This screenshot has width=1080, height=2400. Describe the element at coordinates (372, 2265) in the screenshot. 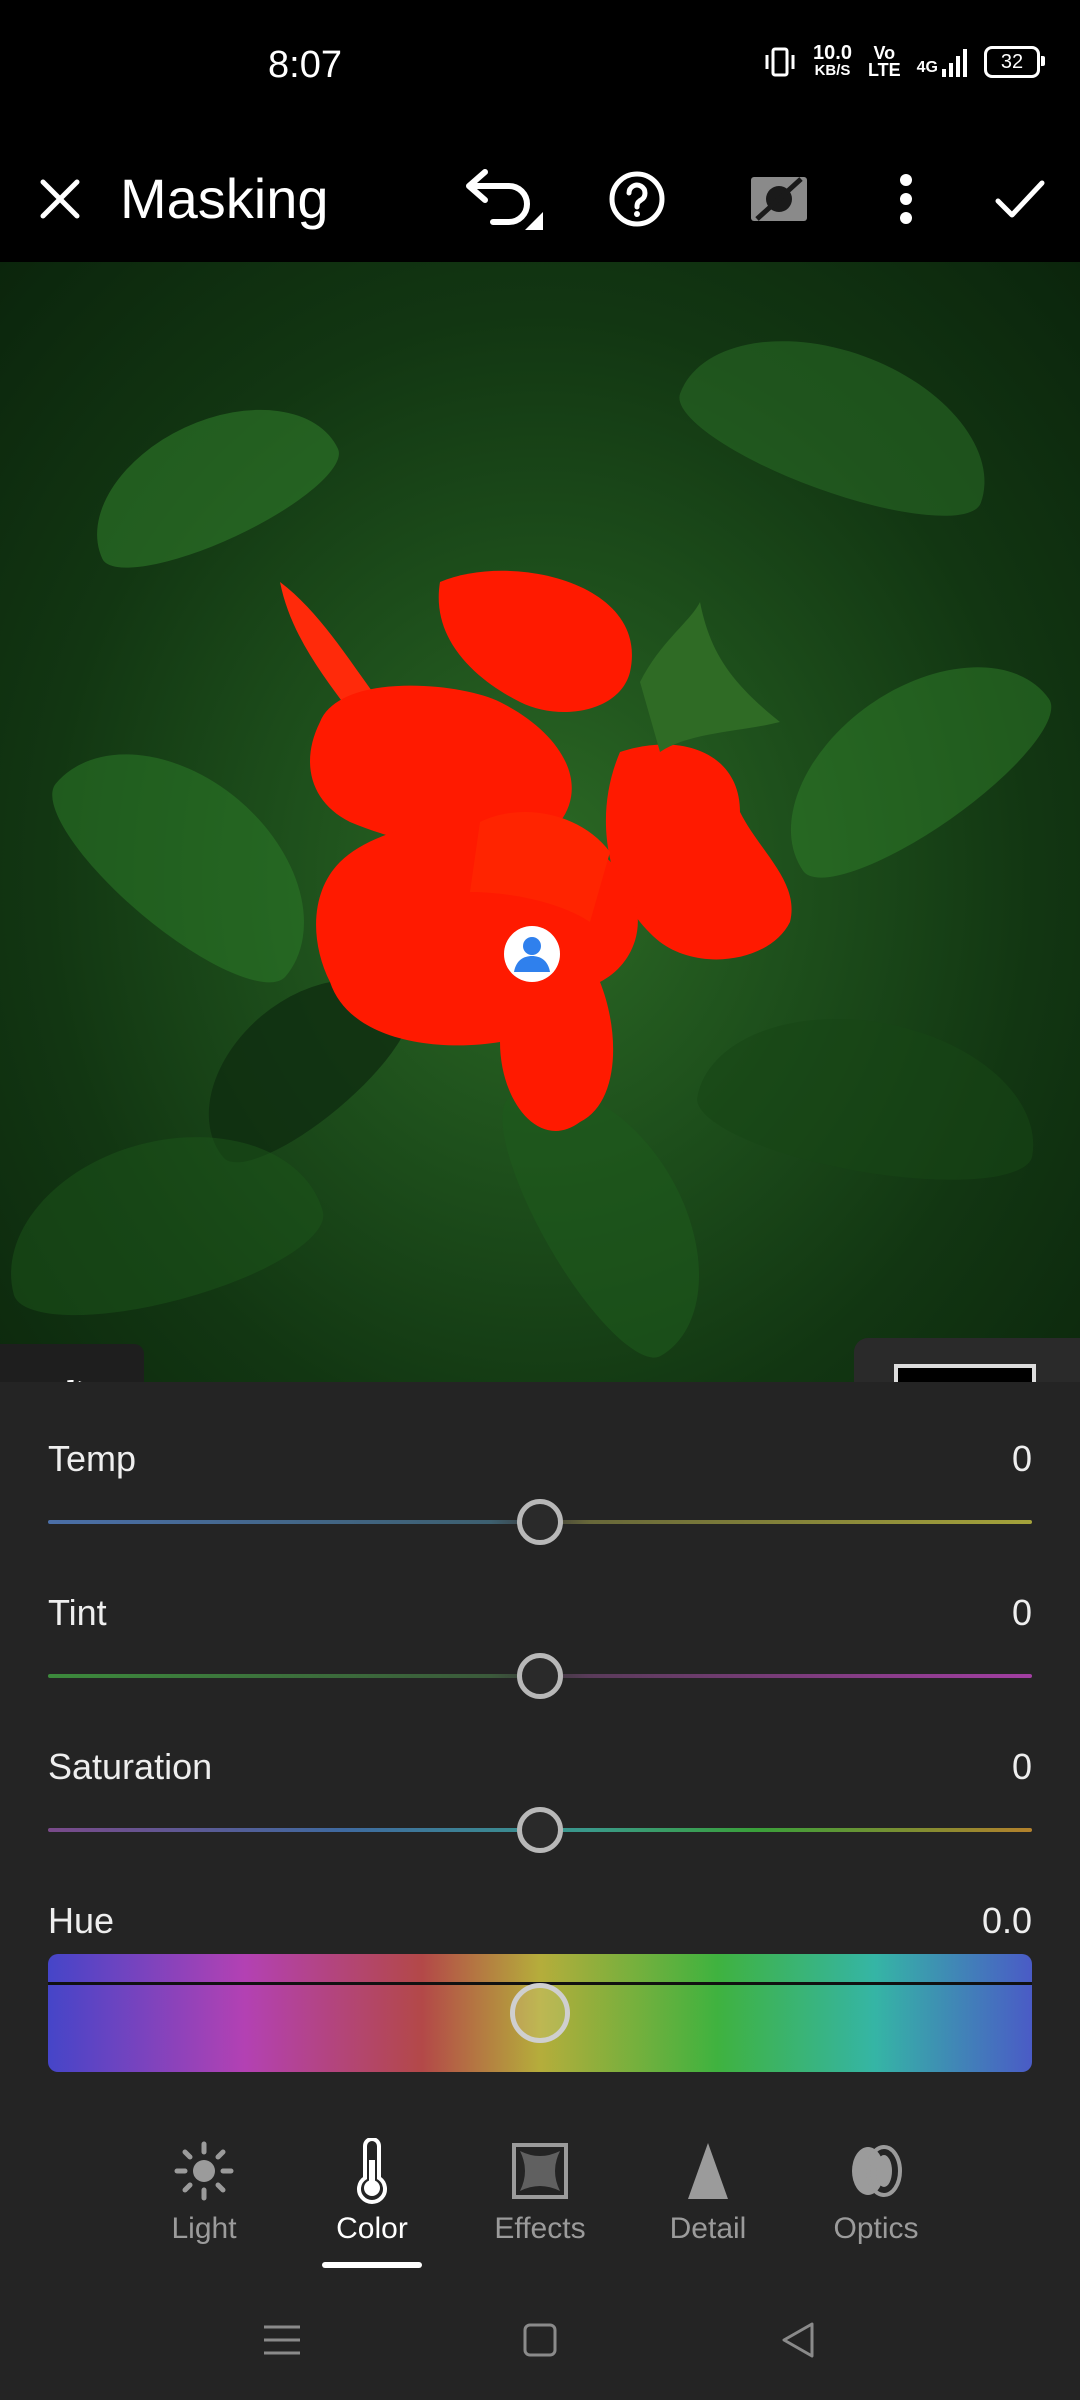

I see `active-tab-indicator` at that location.